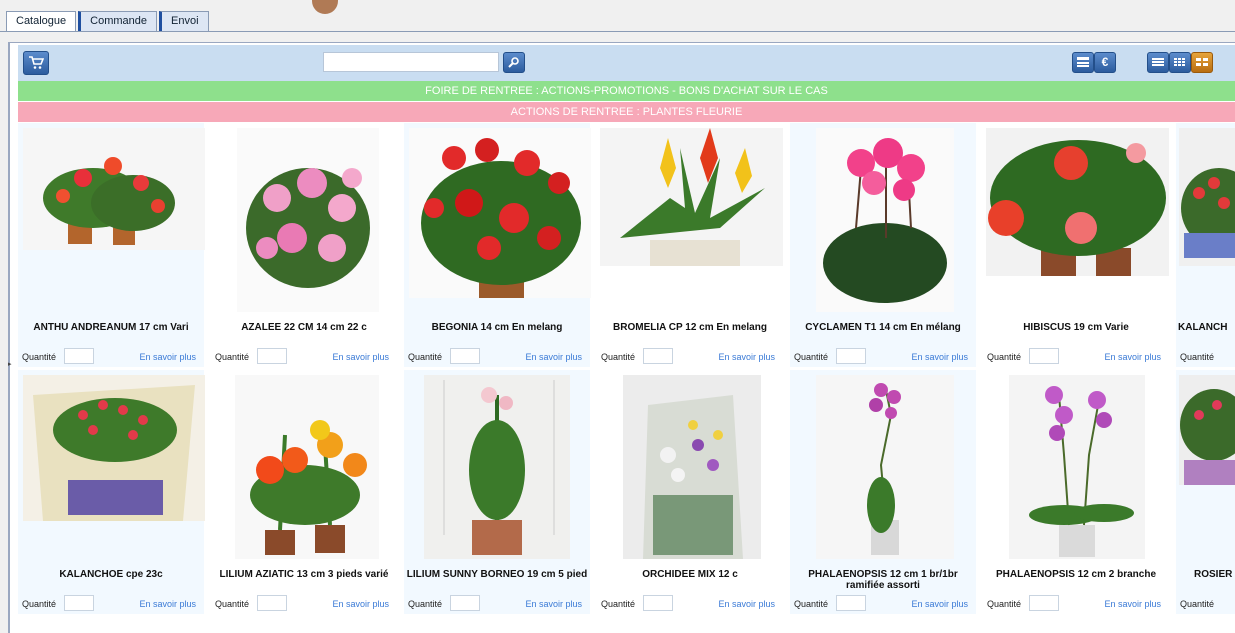 This screenshot has height=633, width=1235. I want to click on product-card: KALANCH Quantité, so click(1205, 245).